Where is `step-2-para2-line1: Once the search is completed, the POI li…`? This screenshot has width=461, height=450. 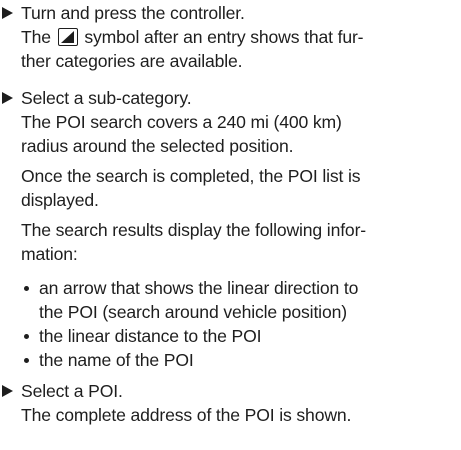 step-2-para2-line1: Once the search is completed, the POI li… is located at coordinates (191, 176).